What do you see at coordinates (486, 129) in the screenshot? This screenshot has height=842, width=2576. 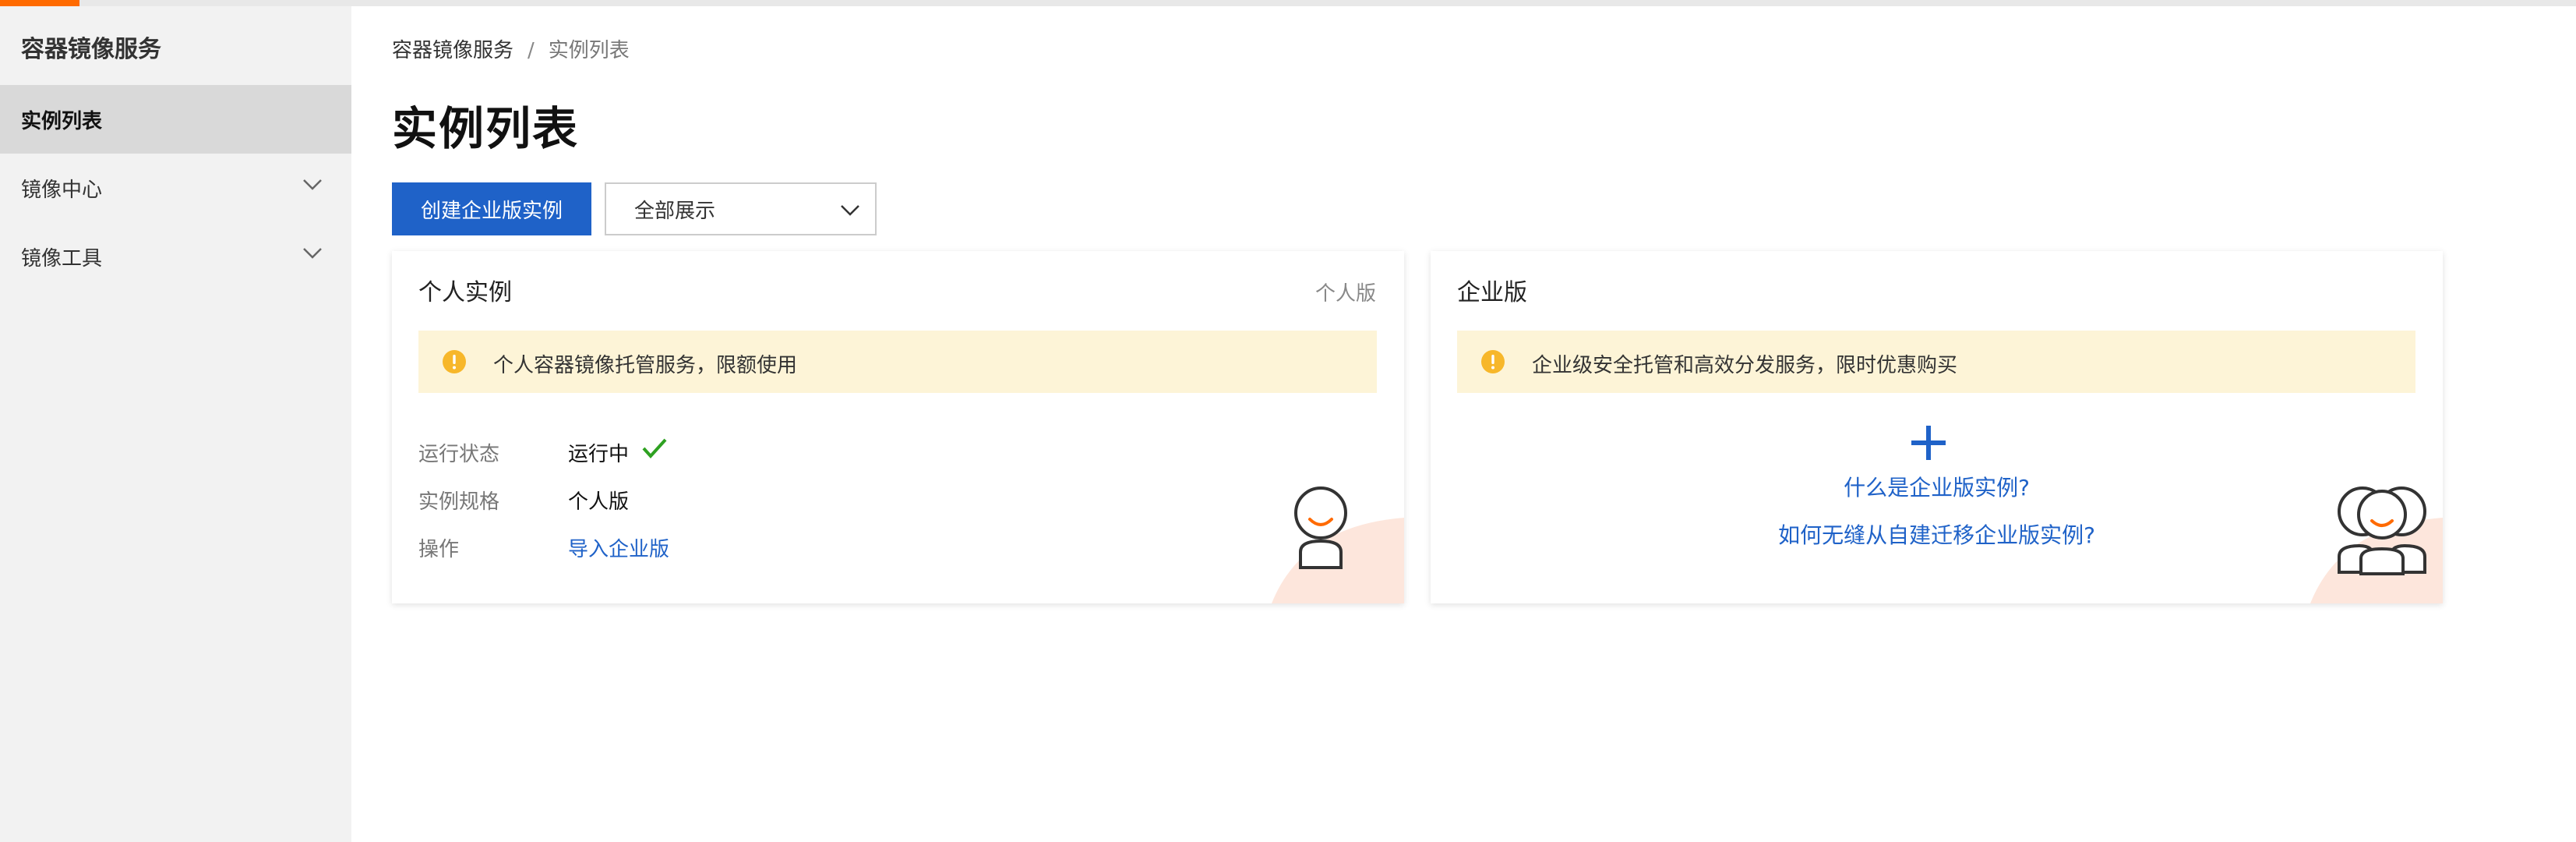 I see `page-title: 实例列表` at bounding box center [486, 129].